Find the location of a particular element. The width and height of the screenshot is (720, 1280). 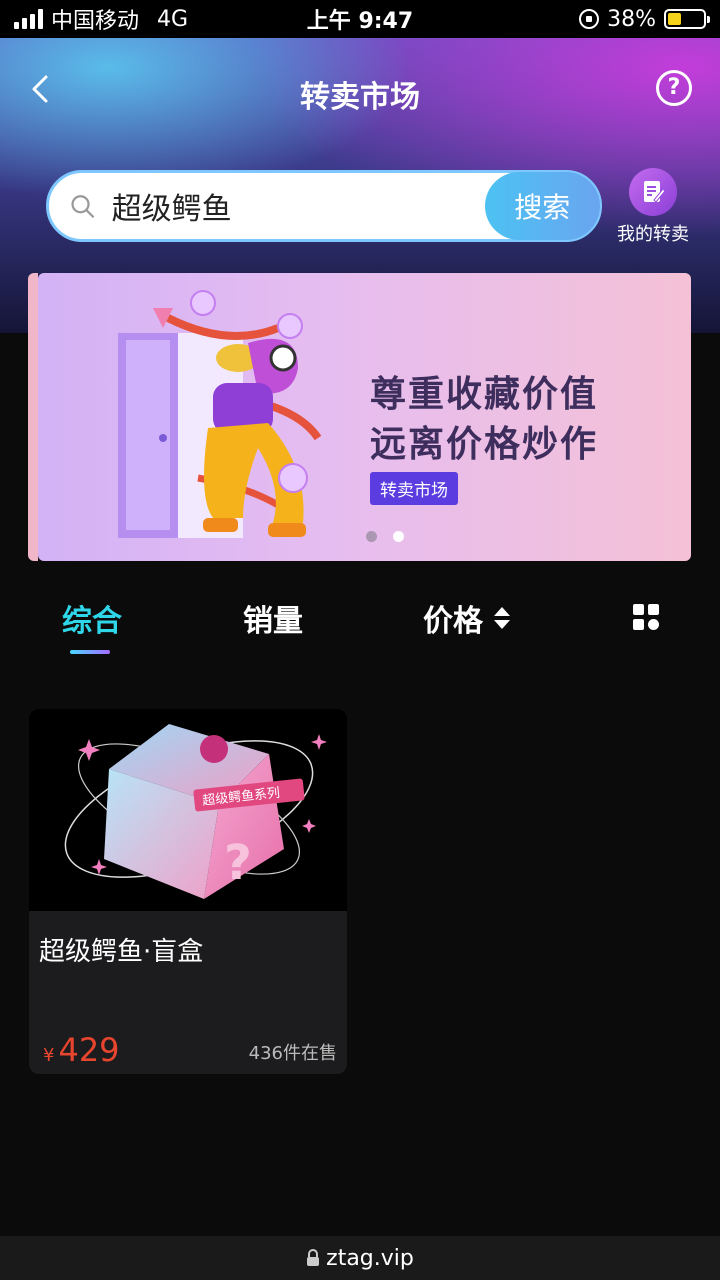

help-icon: ? is located at coordinates (674, 88).